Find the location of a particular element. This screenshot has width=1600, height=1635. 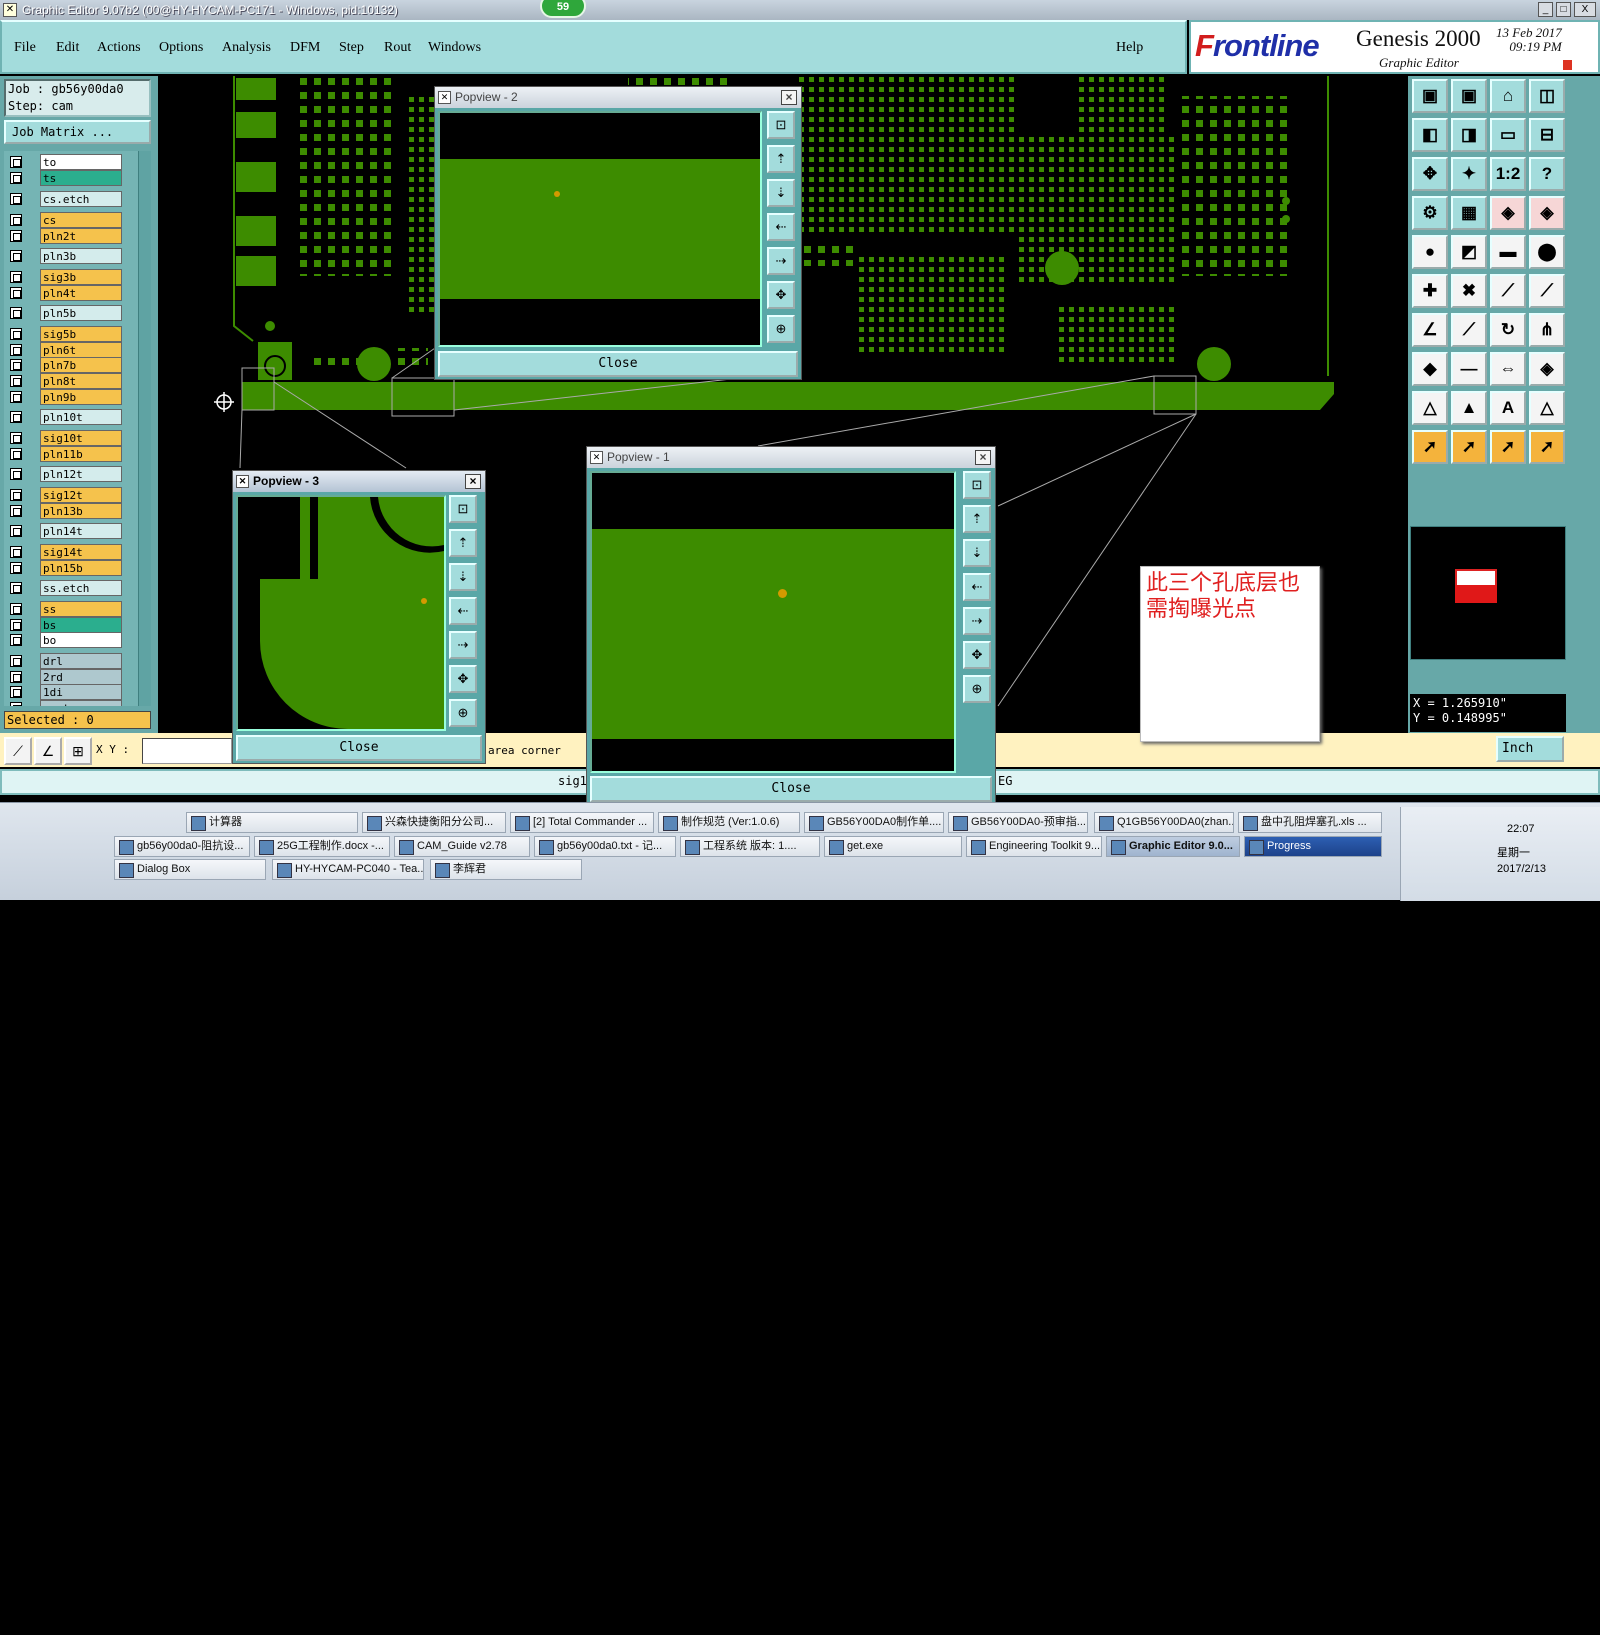

pan-right-icon: ◨ is located at coordinates (1469, 135).